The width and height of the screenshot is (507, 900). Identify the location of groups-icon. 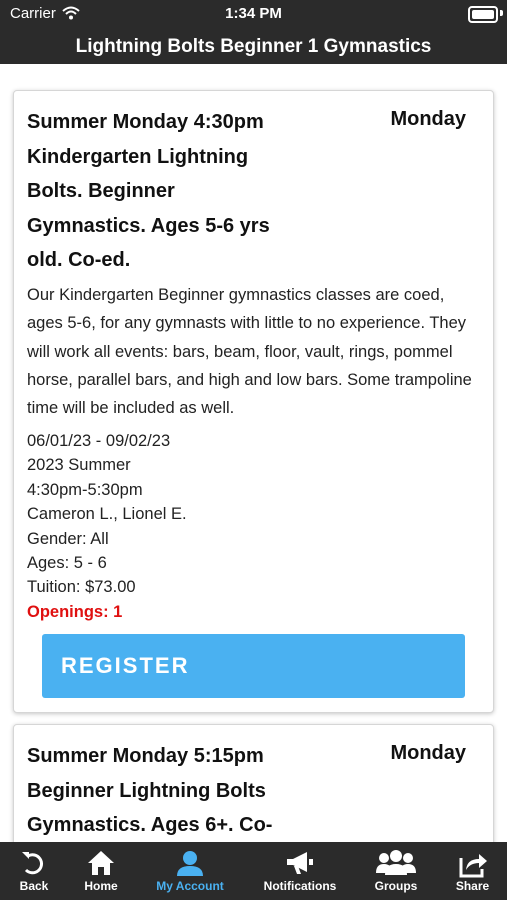
(396, 862).